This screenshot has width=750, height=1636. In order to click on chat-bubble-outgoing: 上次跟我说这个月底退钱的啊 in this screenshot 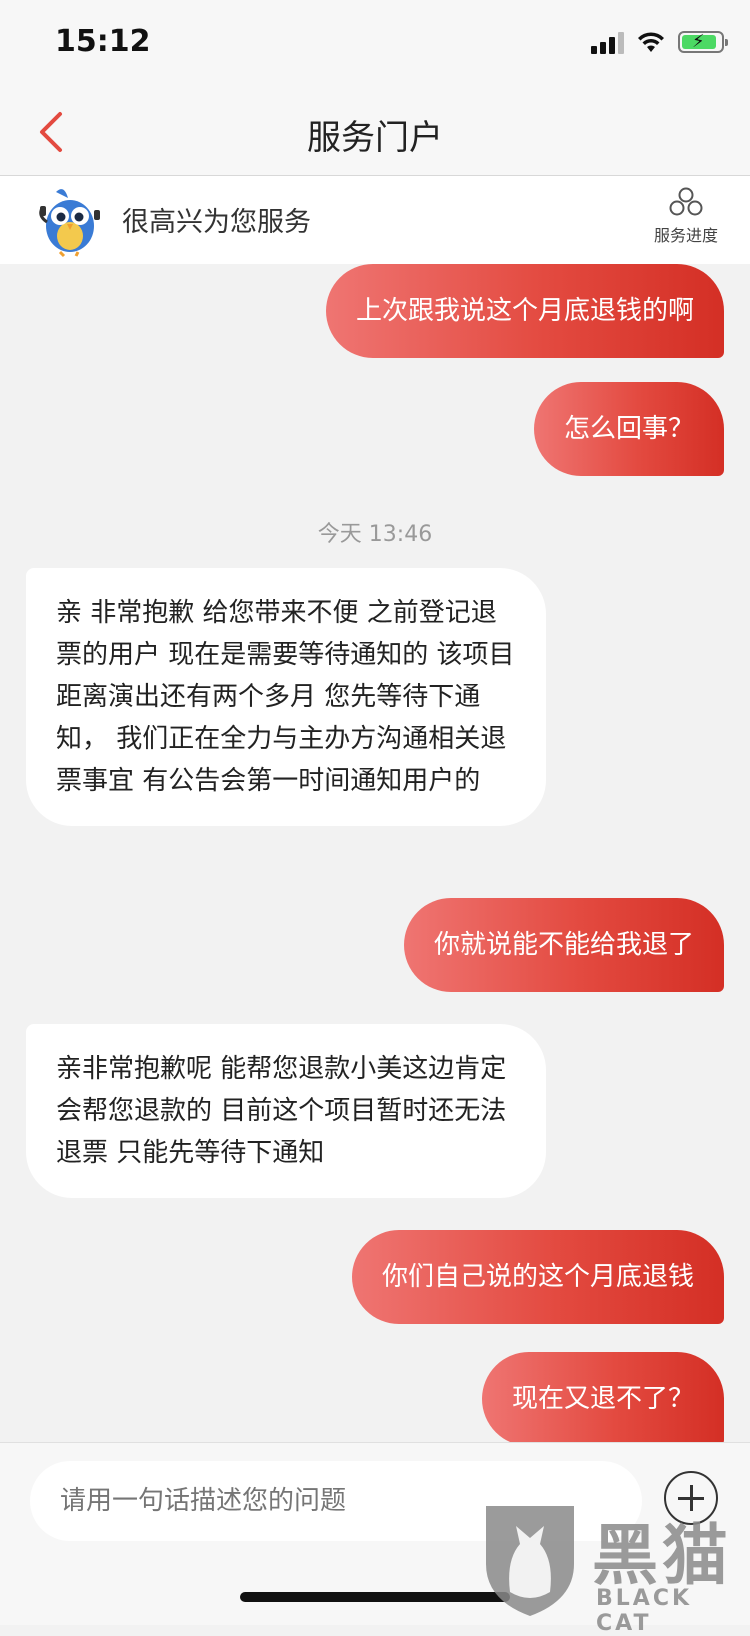, I will do `click(524, 311)`.